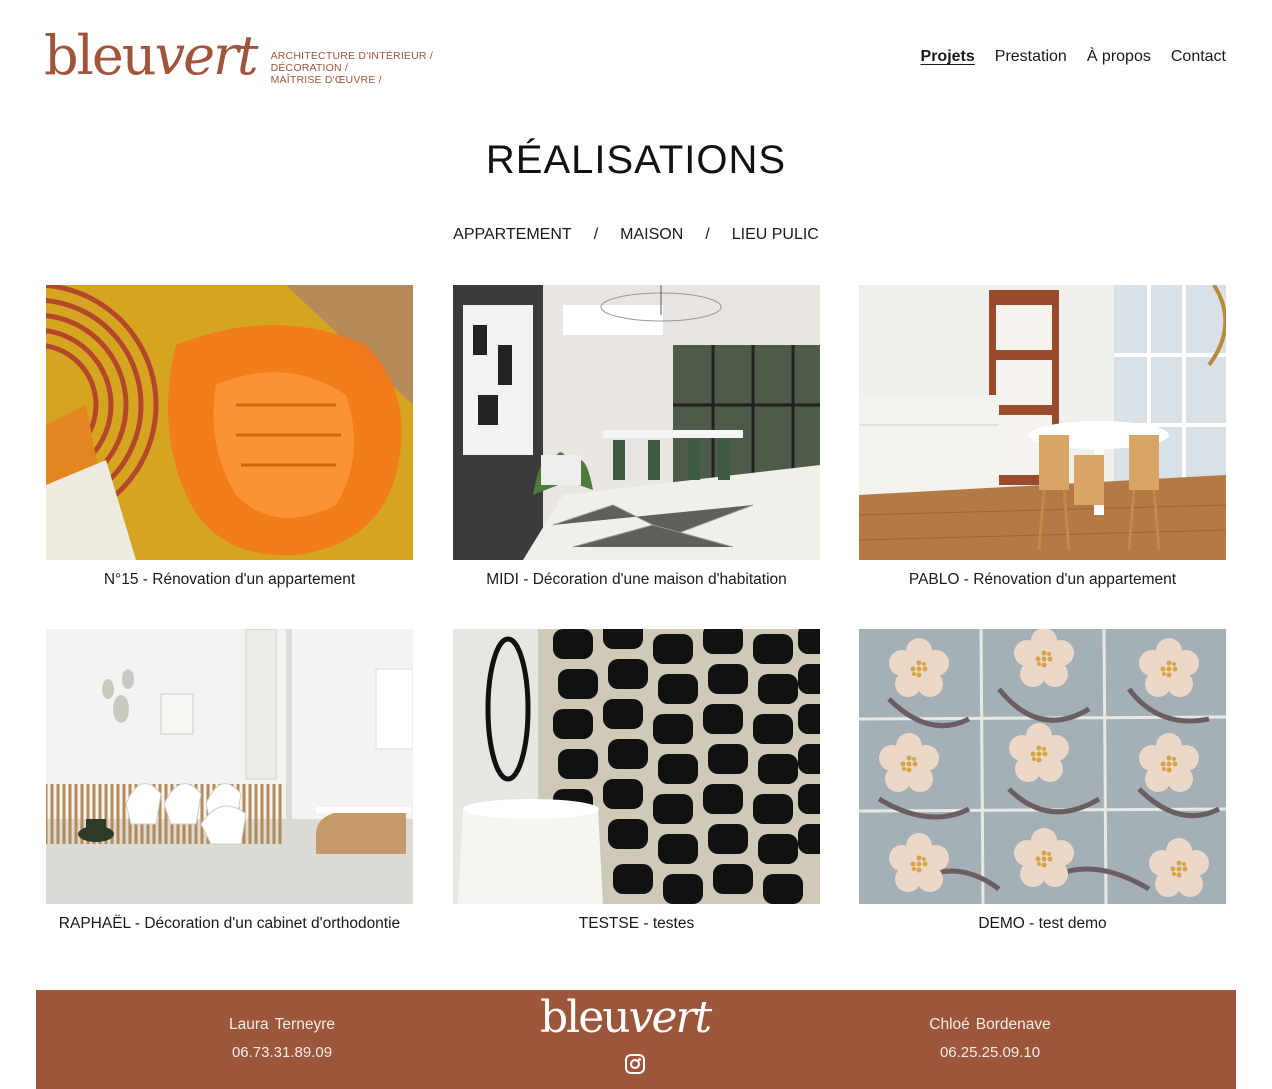  I want to click on category-filters: APPARTEMENT / MAISON / LIEU PULIC, so click(636, 235).